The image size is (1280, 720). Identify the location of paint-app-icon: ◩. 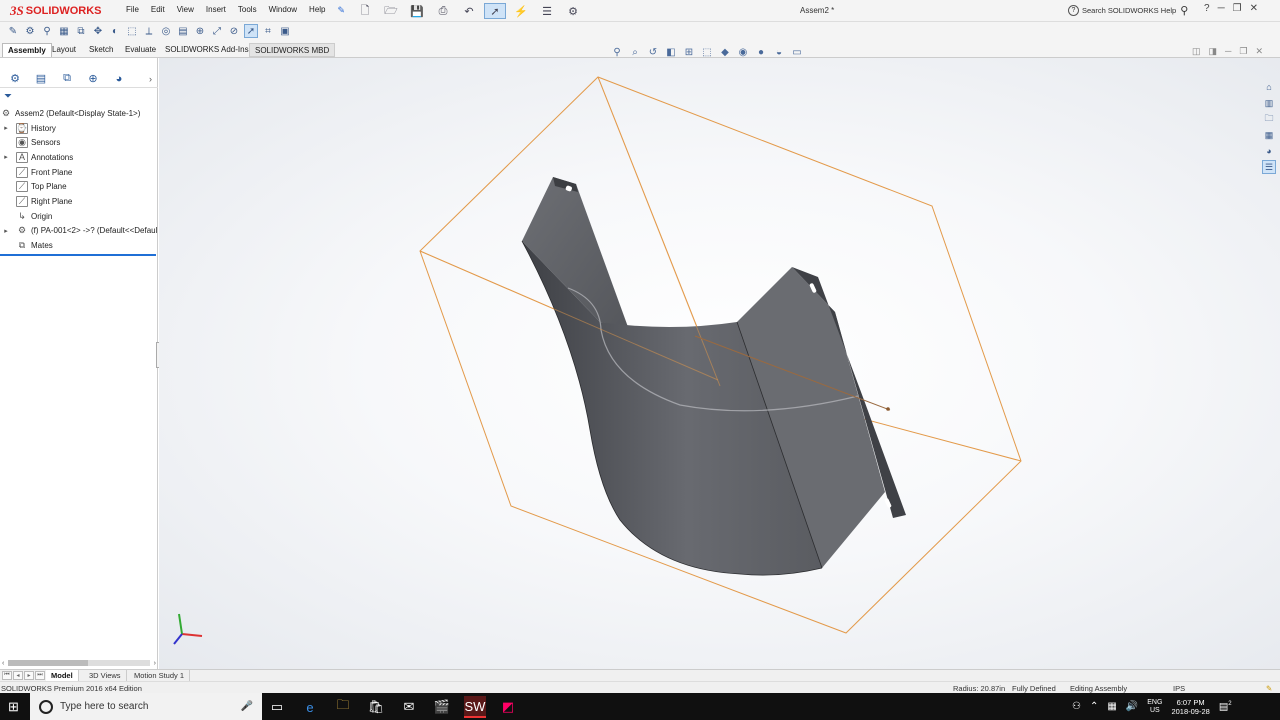
(508, 707).